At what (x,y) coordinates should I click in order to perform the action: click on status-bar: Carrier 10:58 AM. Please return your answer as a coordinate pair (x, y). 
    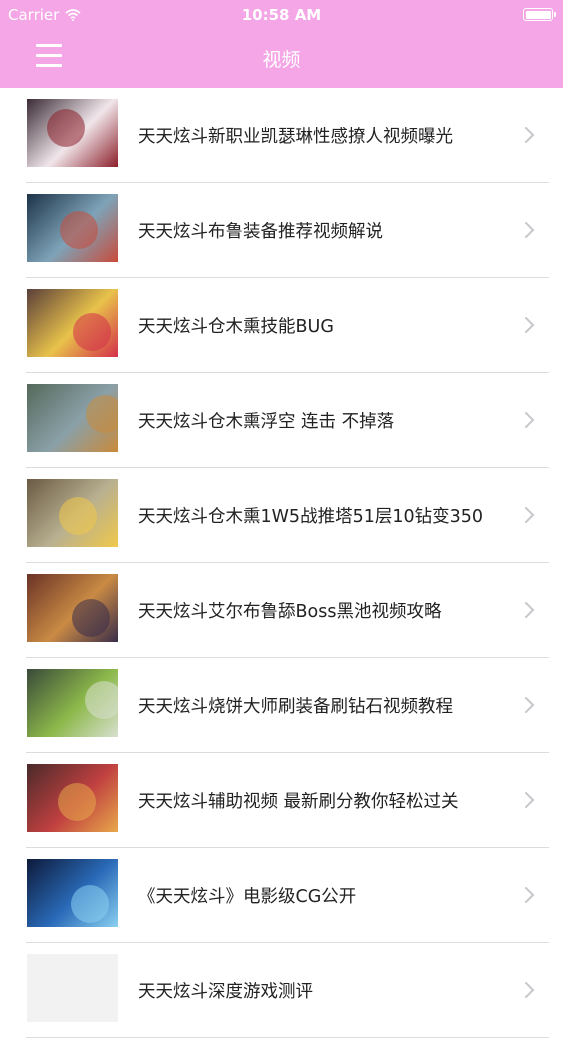
    Looking at the image, I should click on (281, 15).